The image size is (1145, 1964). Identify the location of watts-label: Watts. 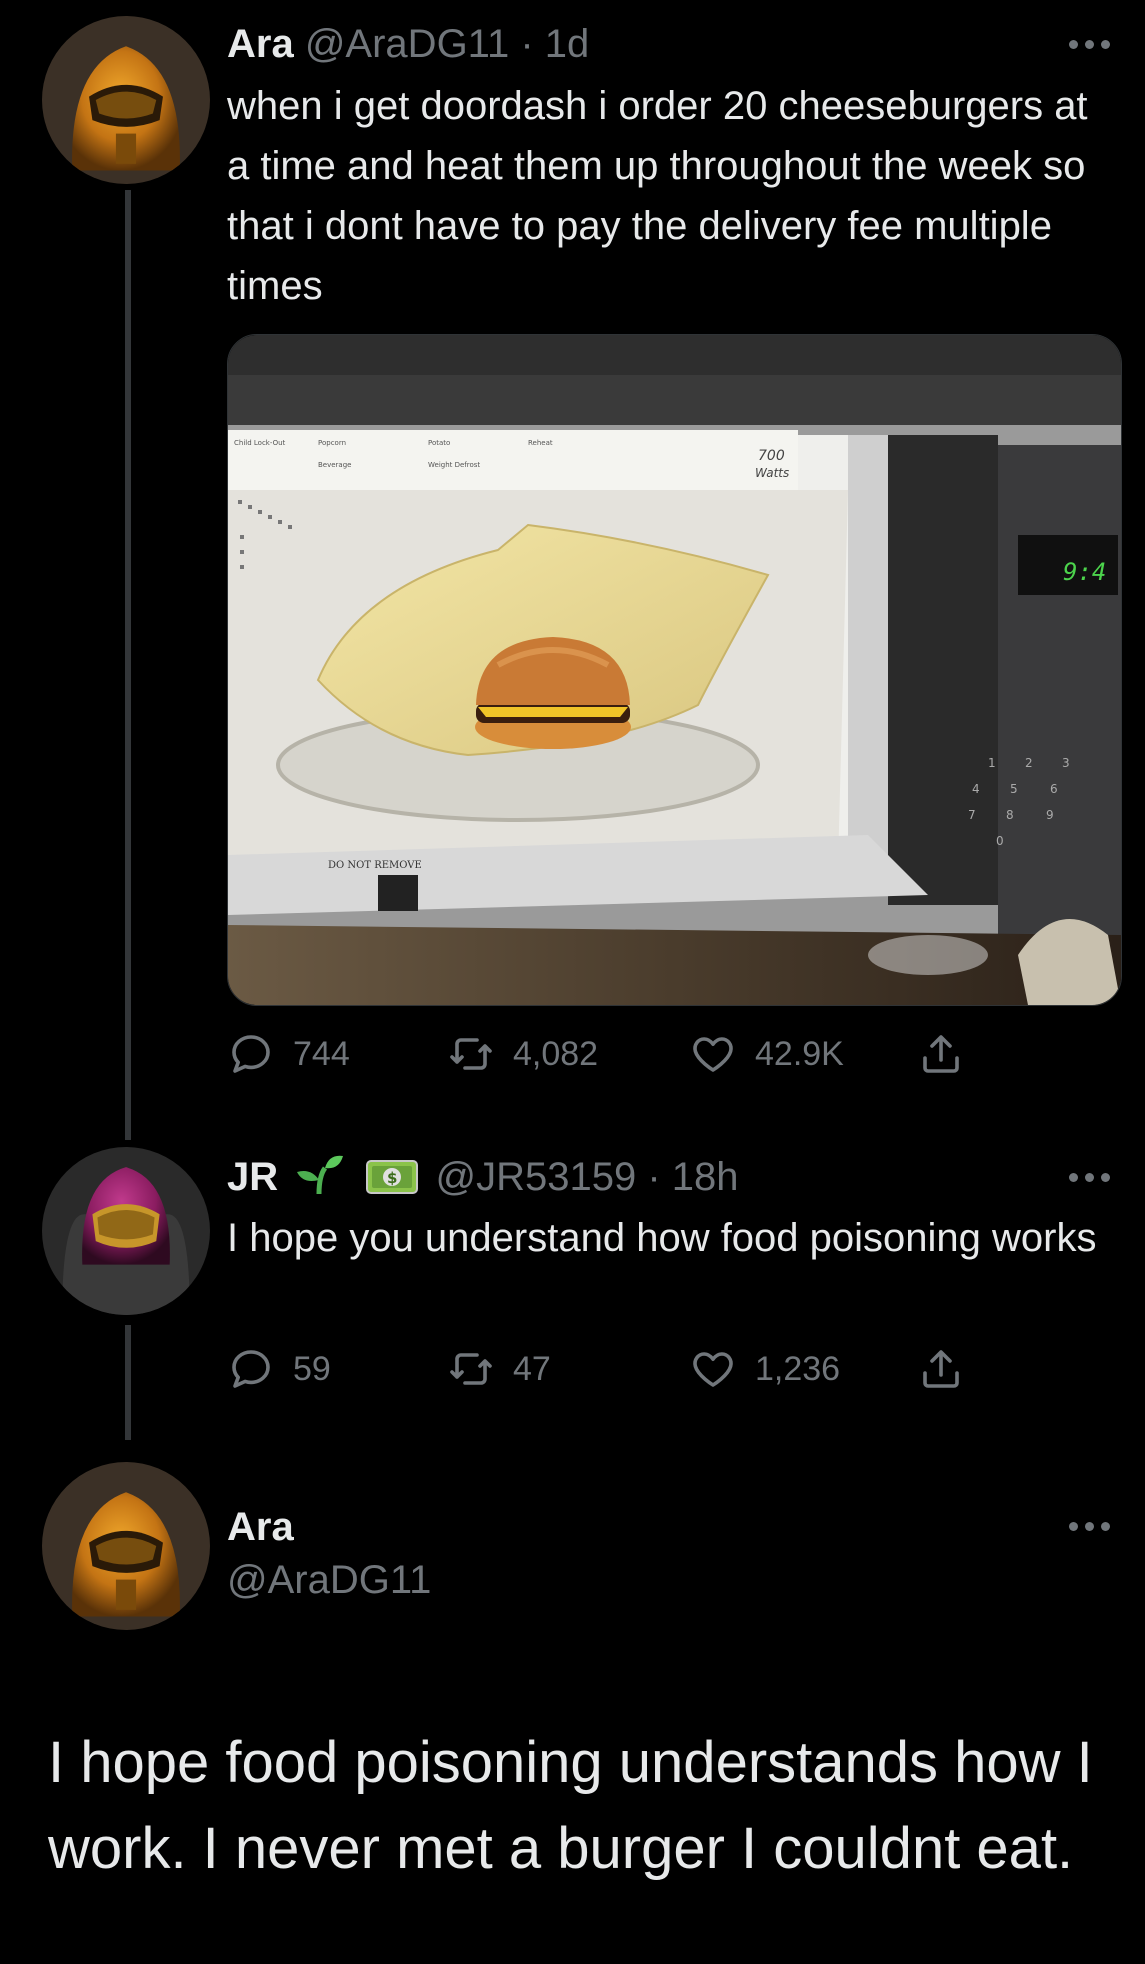
(772, 473).